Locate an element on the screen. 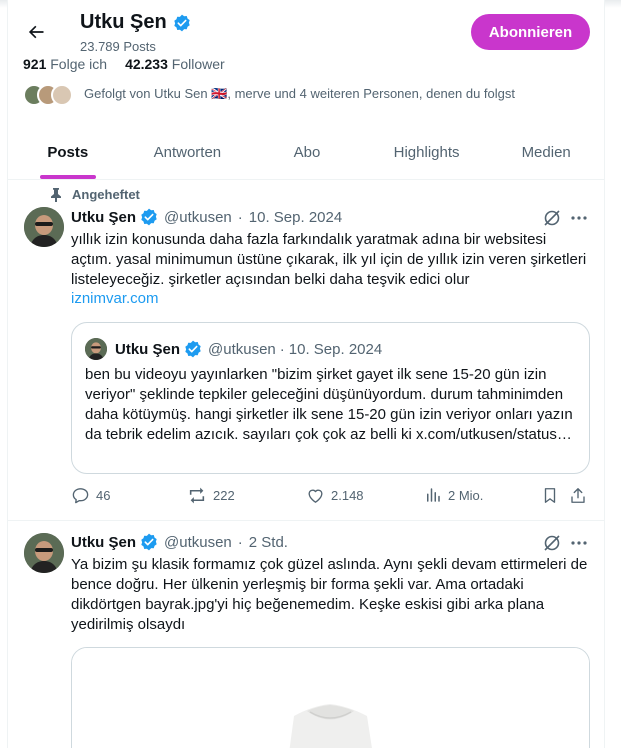 The height and width of the screenshot is (748, 621). following-count: 921 is located at coordinates (35, 64).